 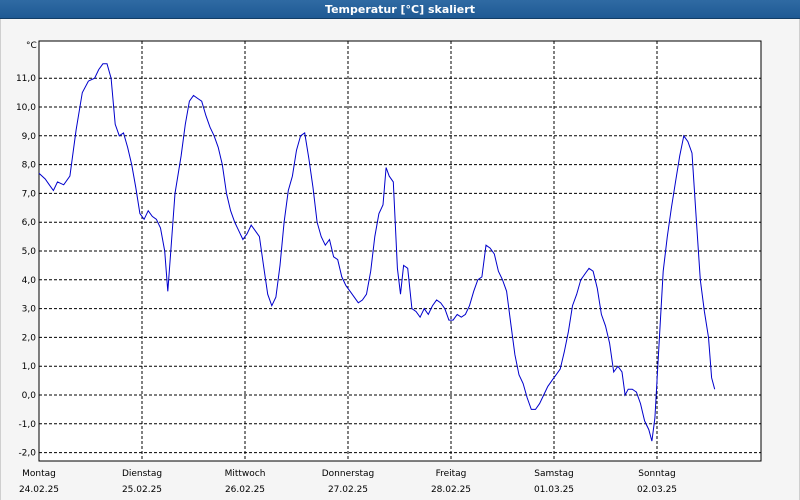 What do you see at coordinates (26, 108) in the screenshot?
I see `y-tick-label: 10,0` at bounding box center [26, 108].